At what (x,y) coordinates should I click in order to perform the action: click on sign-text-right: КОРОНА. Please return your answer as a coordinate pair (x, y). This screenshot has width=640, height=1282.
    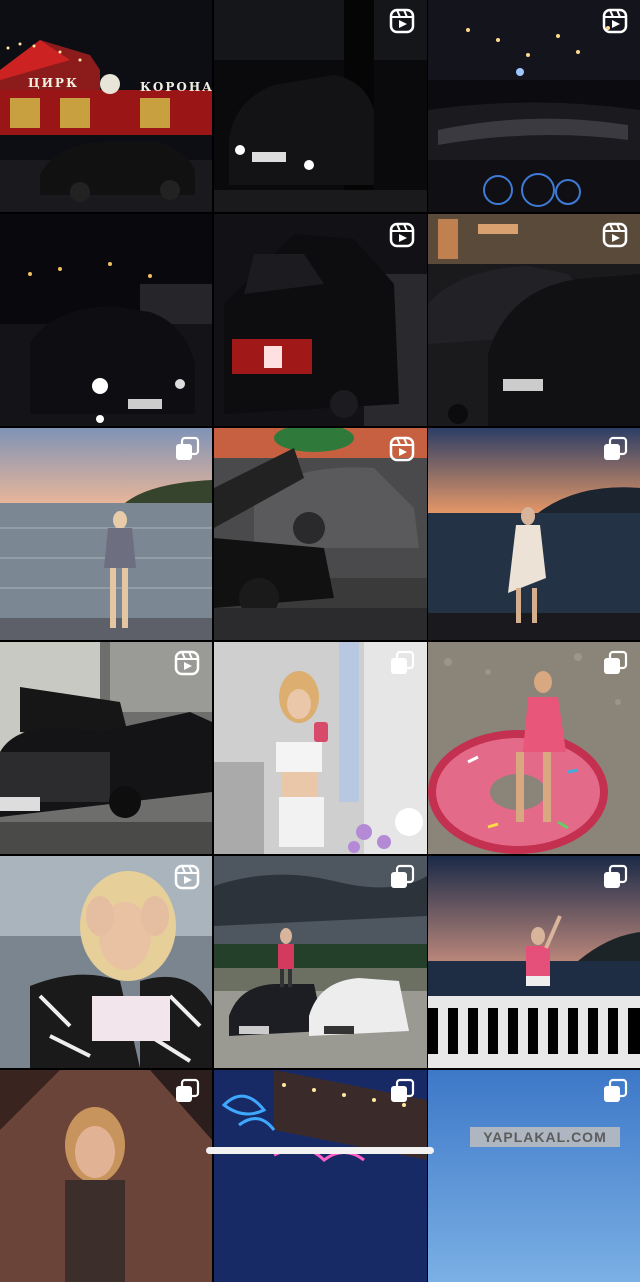
    Looking at the image, I should click on (176, 87).